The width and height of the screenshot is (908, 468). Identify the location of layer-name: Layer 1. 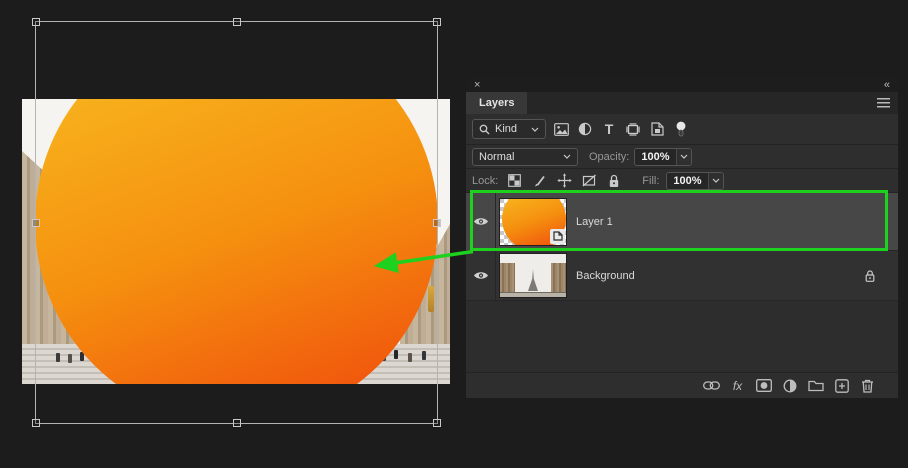
(594, 222).